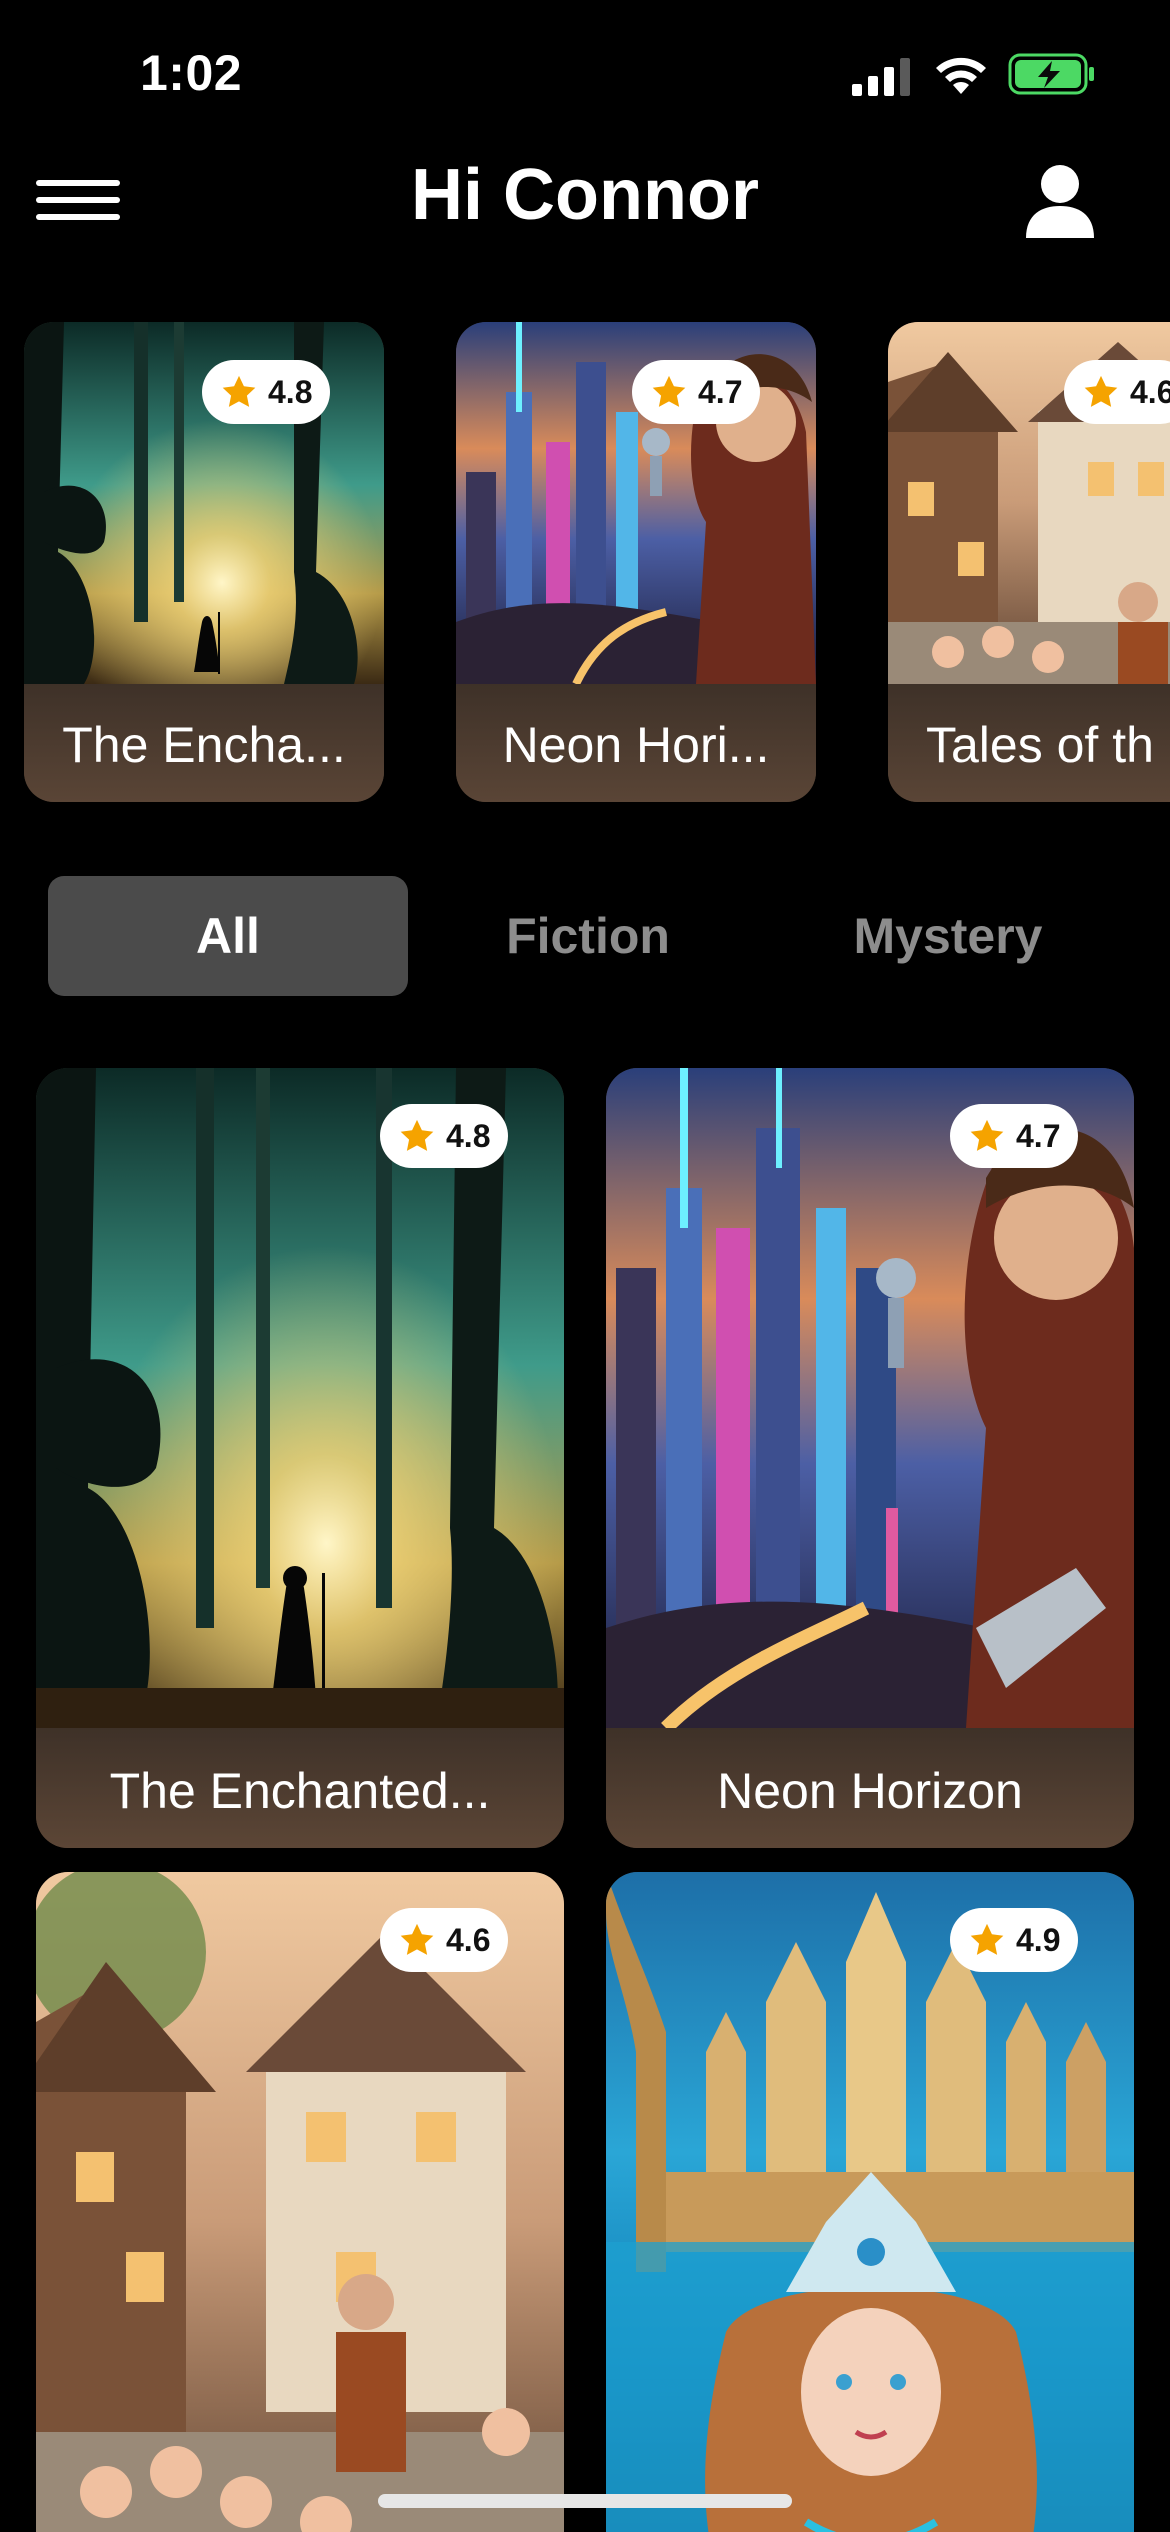 This screenshot has width=1170, height=2532. What do you see at coordinates (870, 1398) in the screenshot?
I see `book-cover-city` at bounding box center [870, 1398].